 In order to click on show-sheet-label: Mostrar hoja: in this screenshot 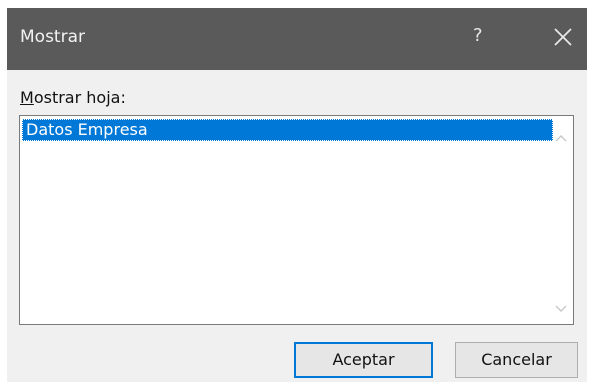, I will do `click(73, 97)`.